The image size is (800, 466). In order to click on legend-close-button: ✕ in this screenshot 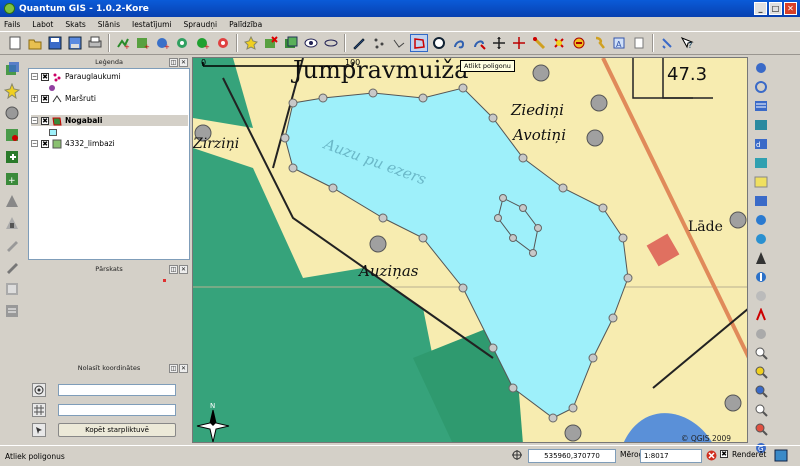, I will do `click(183, 62)`.